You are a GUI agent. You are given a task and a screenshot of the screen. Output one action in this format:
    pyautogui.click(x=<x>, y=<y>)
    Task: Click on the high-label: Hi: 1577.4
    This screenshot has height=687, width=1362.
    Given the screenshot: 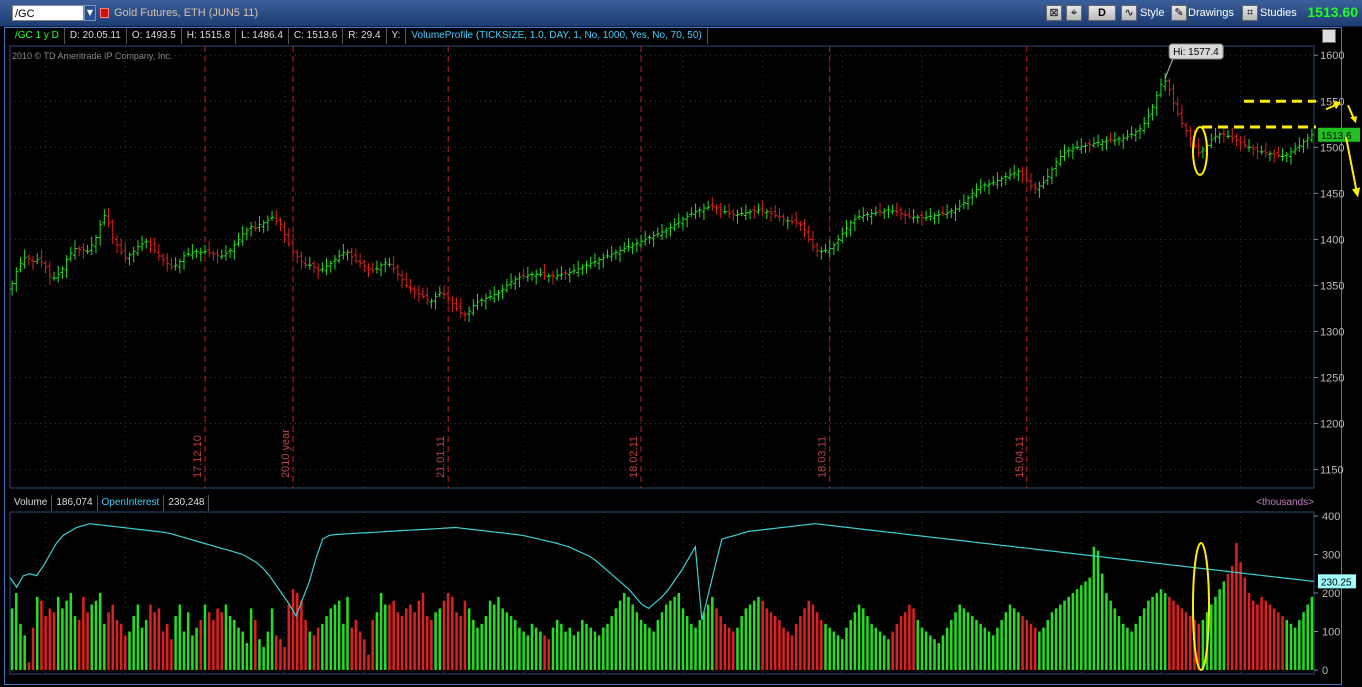 What is the action you would take?
    pyautogui.click(x=1196, y=52)
    